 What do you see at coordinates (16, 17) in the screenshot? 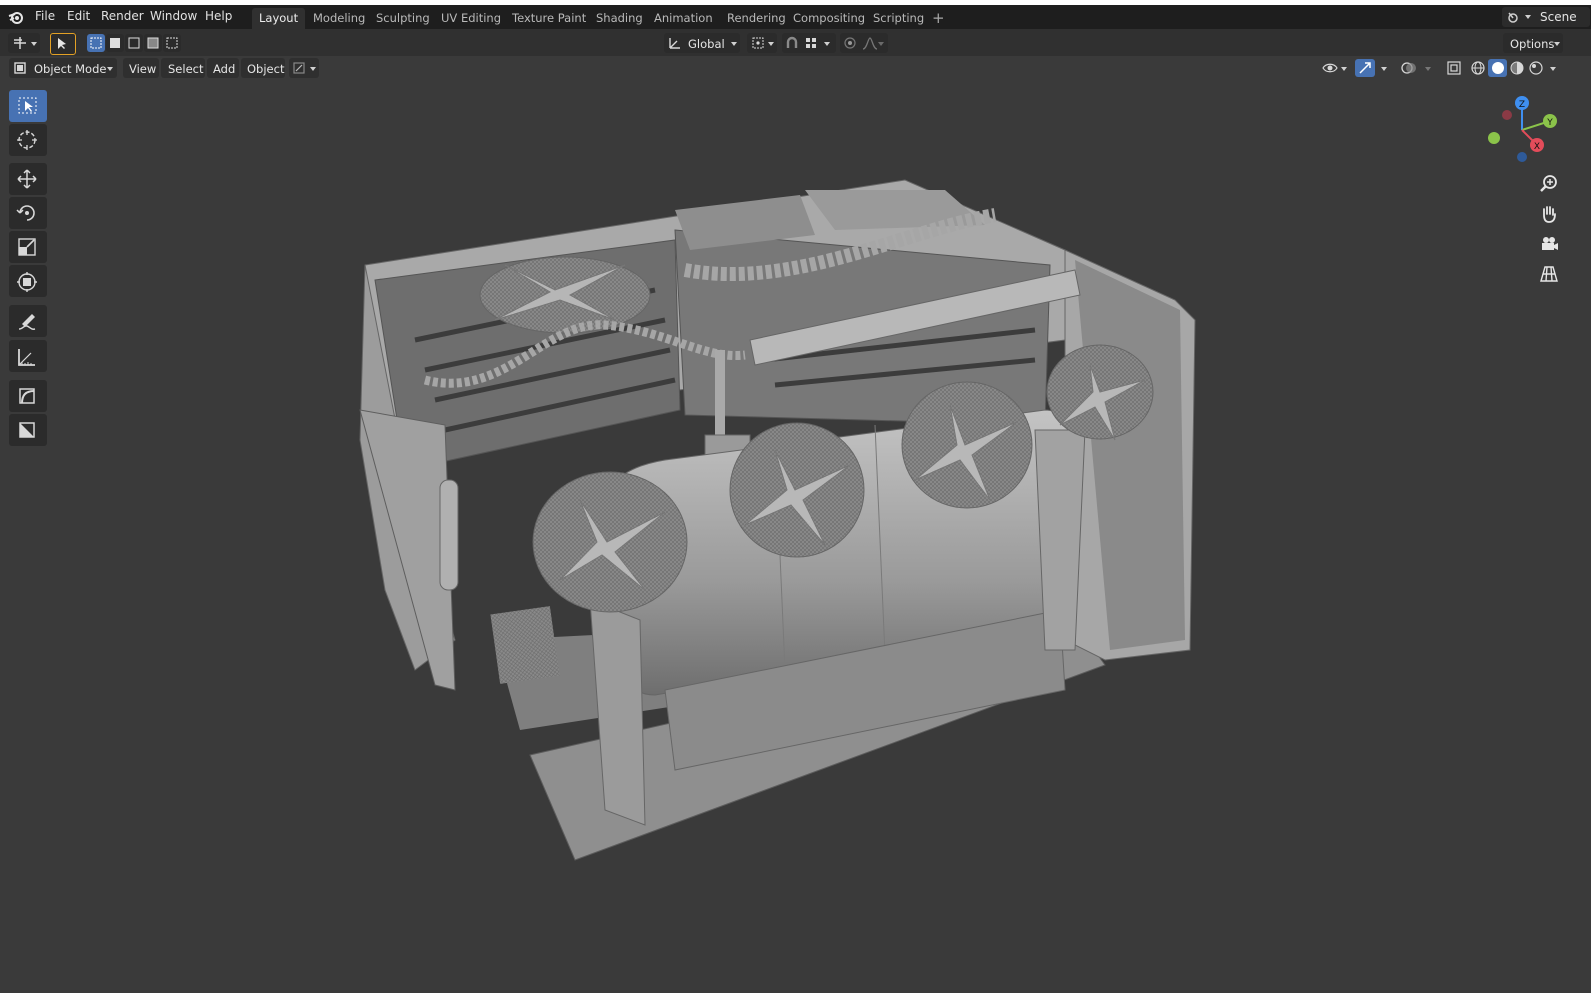
I see `blender-logo-icon` at bounding box center [16, 17].